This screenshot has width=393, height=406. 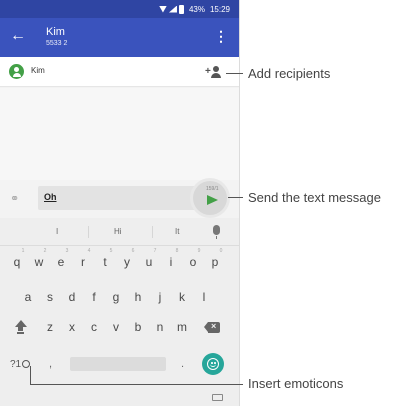 What do you see at coordinates (67, 251) in the screenshot?
I see `key-hint: 3` at bounding box center [67, 251].